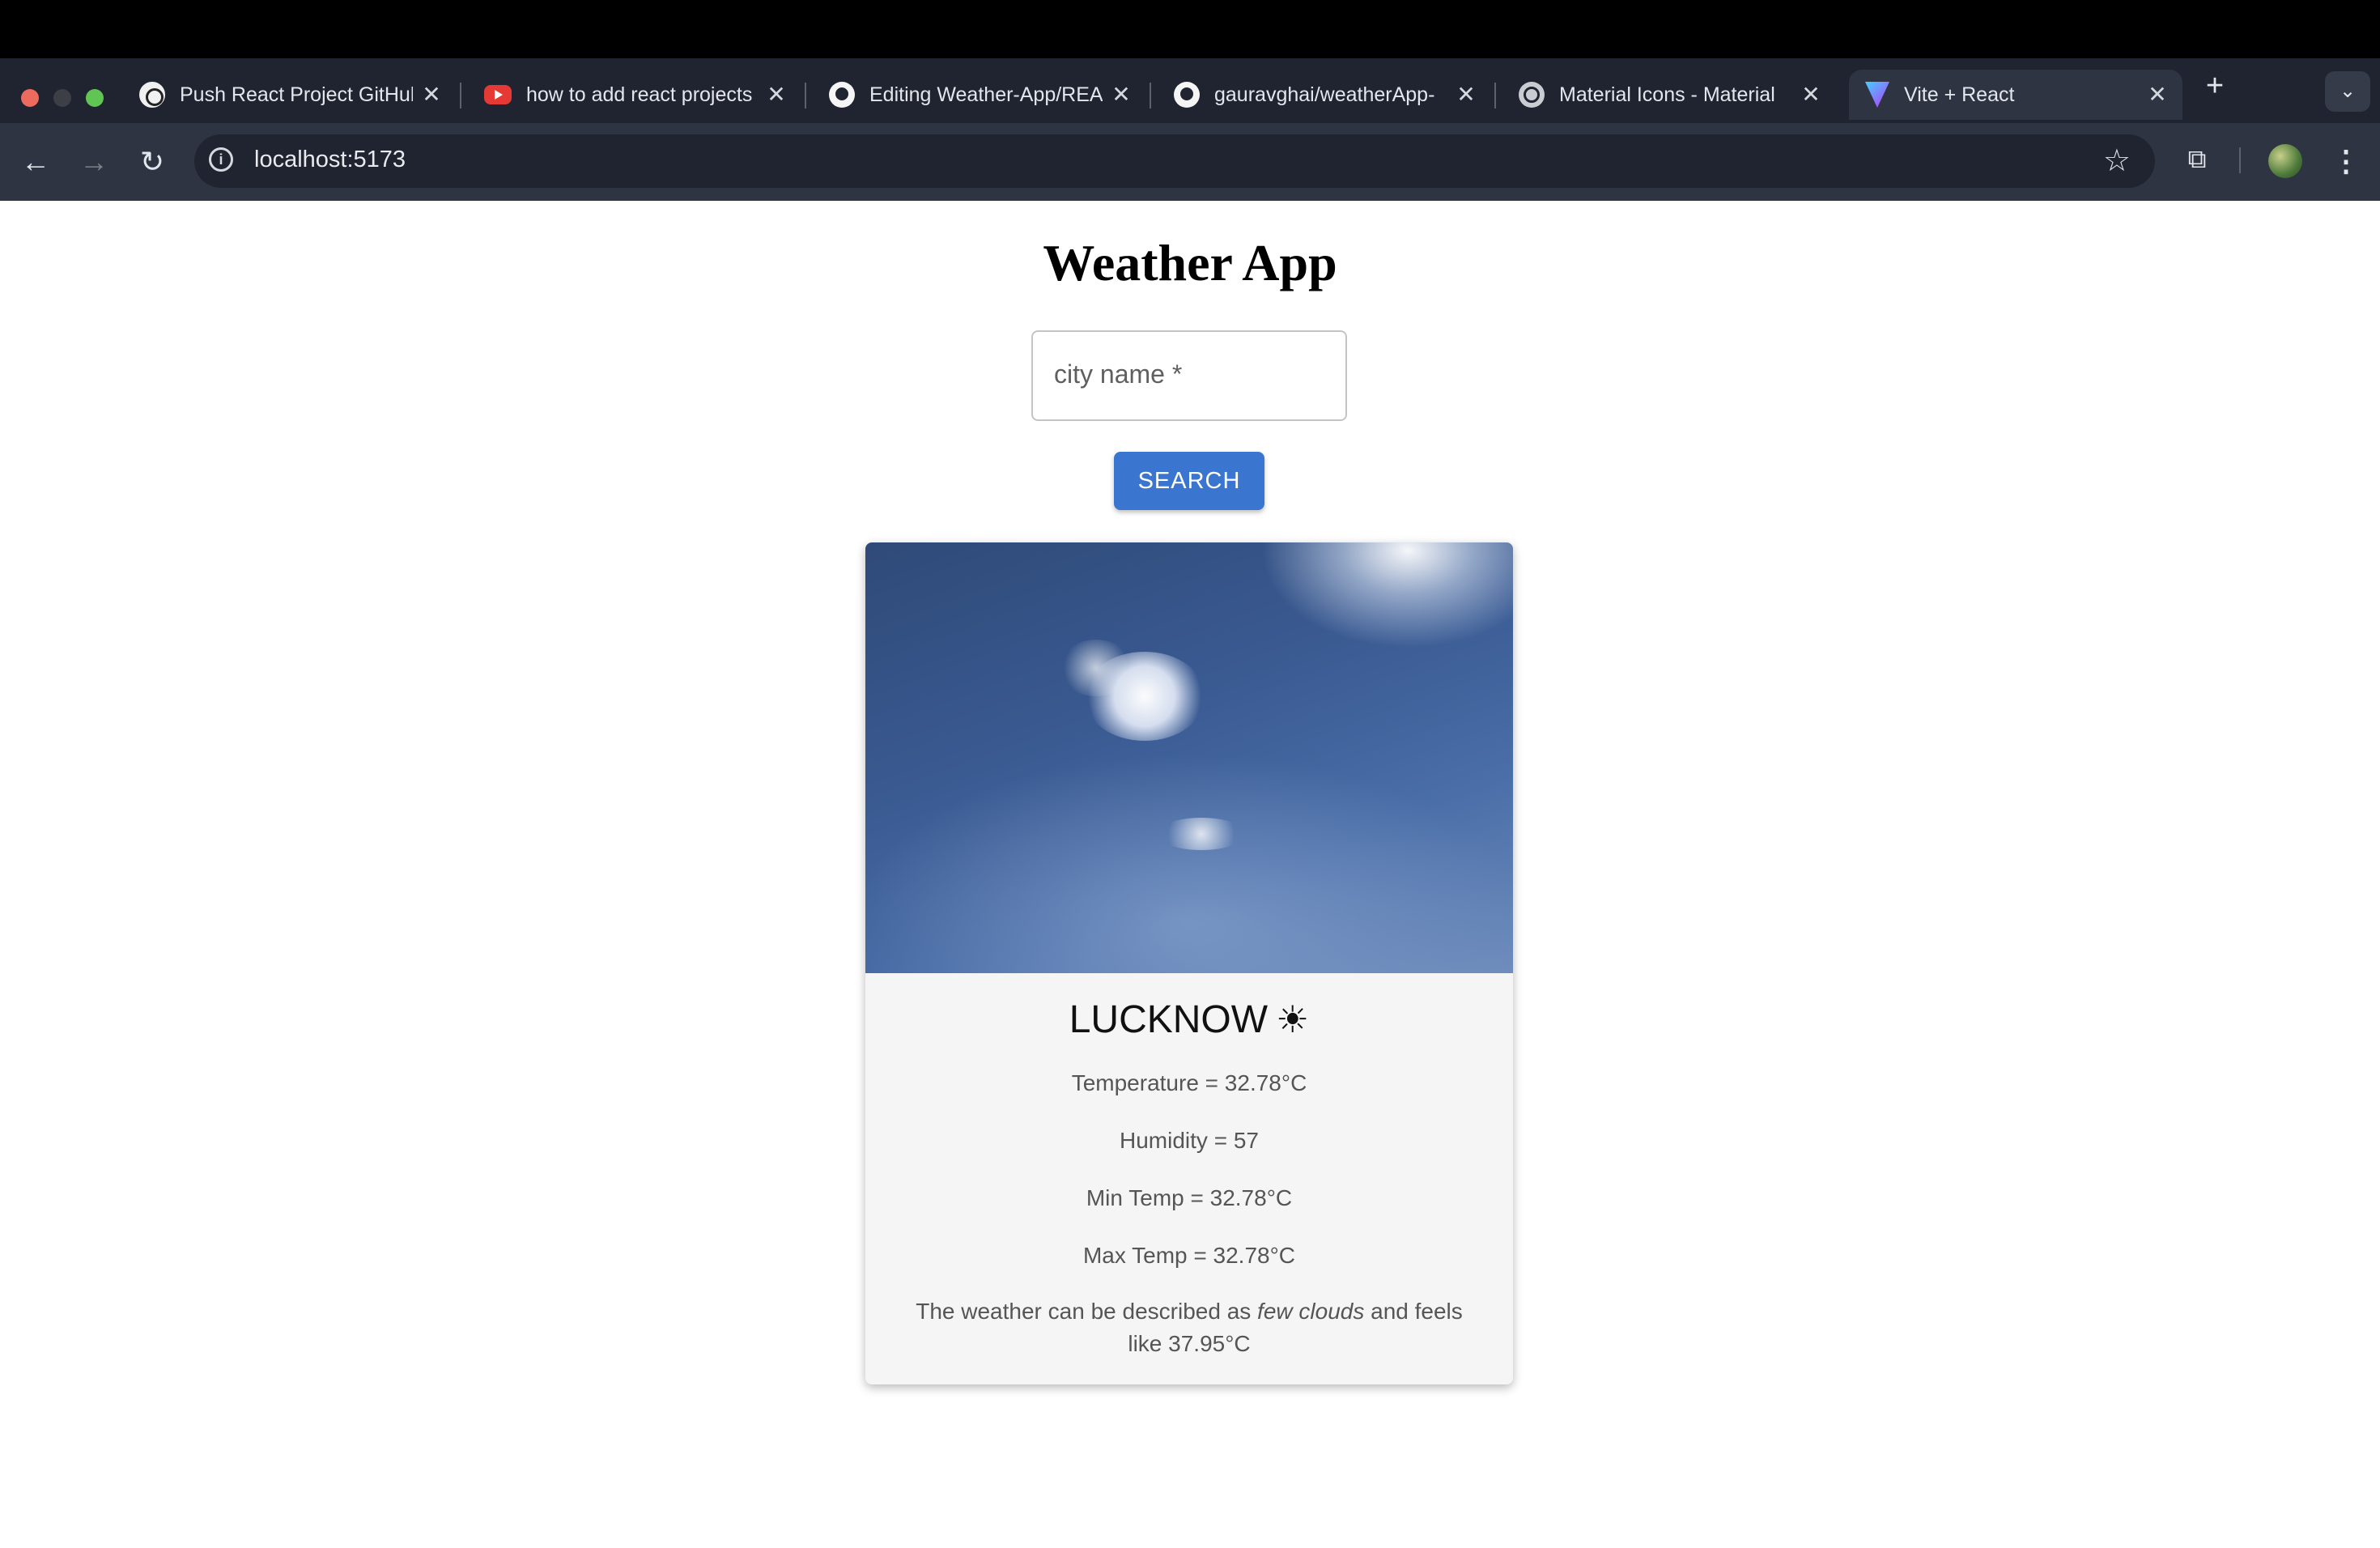 Image resolution: width=2380 pixels, height=1548 pixels. Describe the element at coordinates (1084, 1311) in the screenshot. I see `description-prefix: The weather can be described as` at that location.